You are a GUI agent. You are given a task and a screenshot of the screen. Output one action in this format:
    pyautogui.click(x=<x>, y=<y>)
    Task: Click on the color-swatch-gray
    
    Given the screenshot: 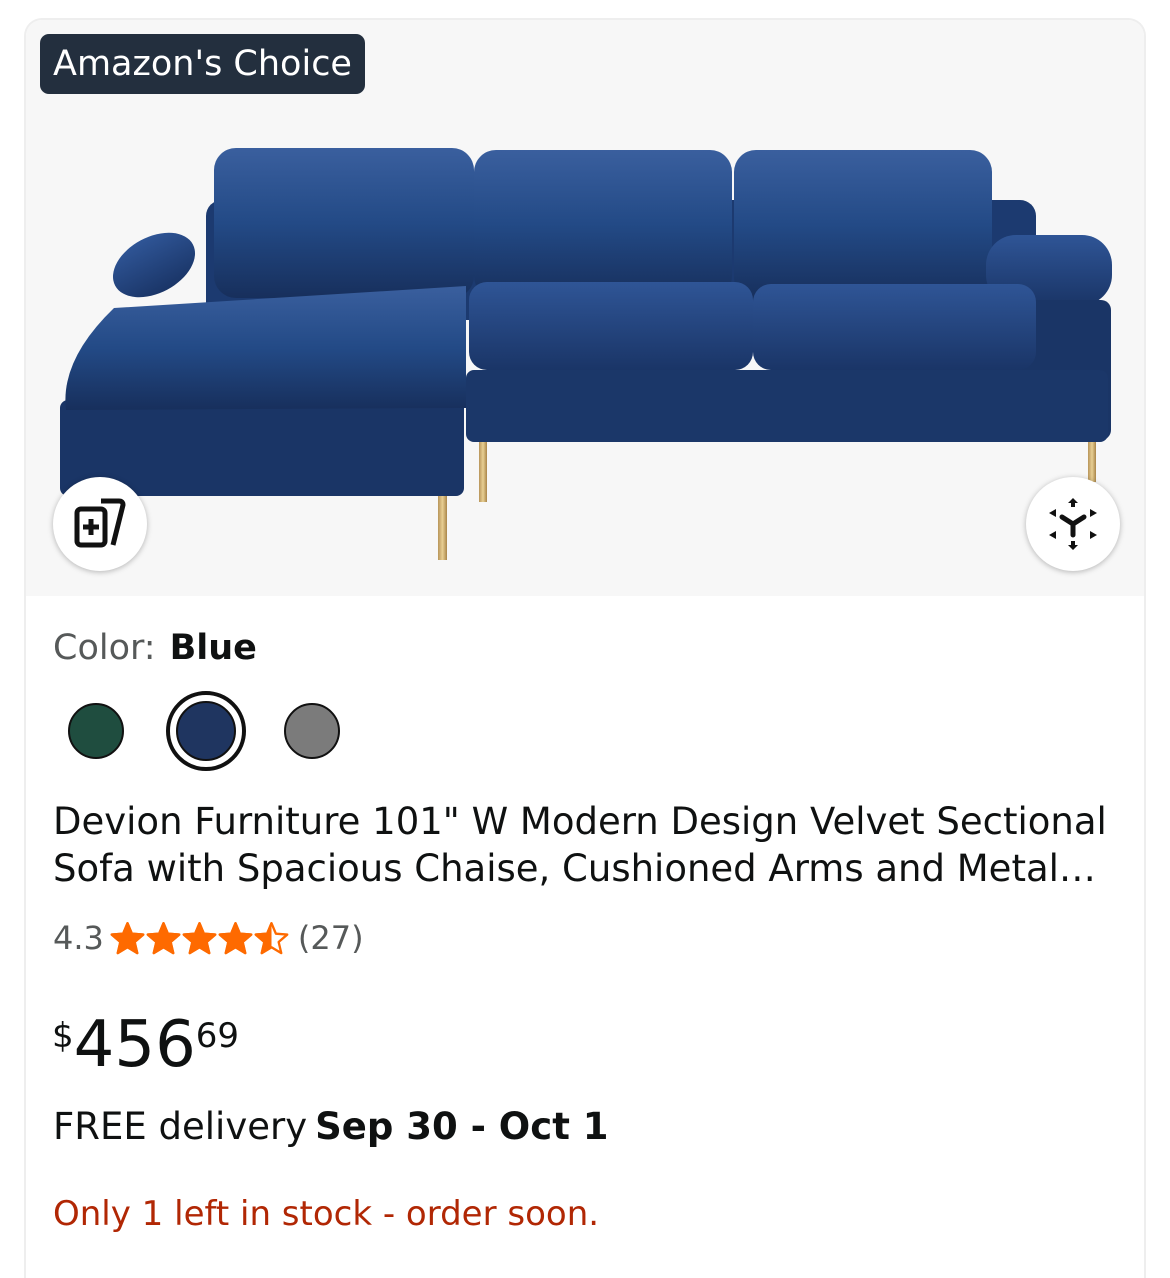 What is the action you would take?
    pyautogui.click(x=312, y=731)
    